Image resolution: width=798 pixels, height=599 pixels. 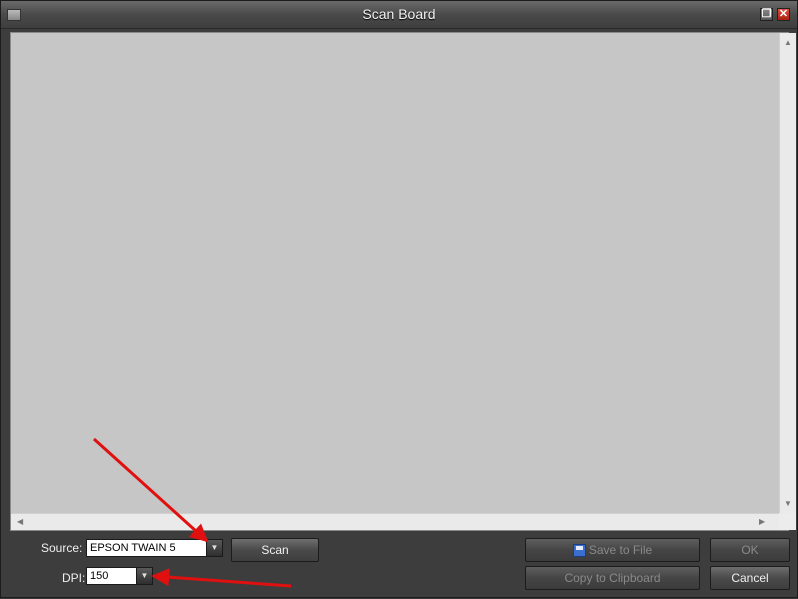 I want to click on annotation-arrow-dpi, so click(x=221, y=578).